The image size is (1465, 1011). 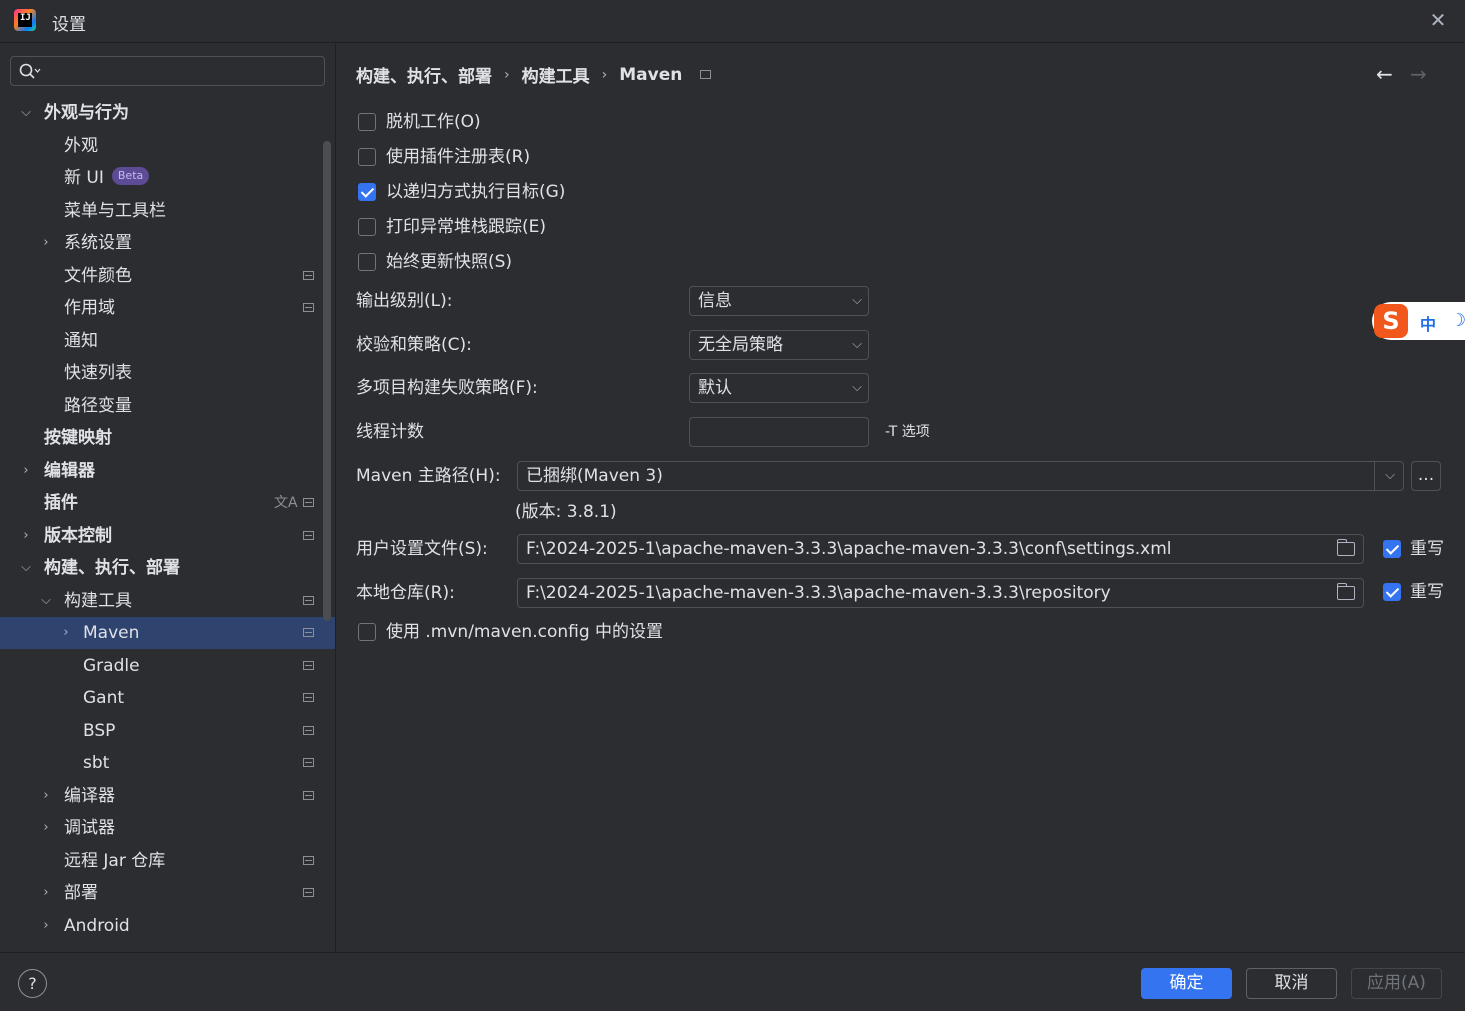 I want to click on sidebar-item-file-colors: 文件颜色, so click(x=167, y=276).